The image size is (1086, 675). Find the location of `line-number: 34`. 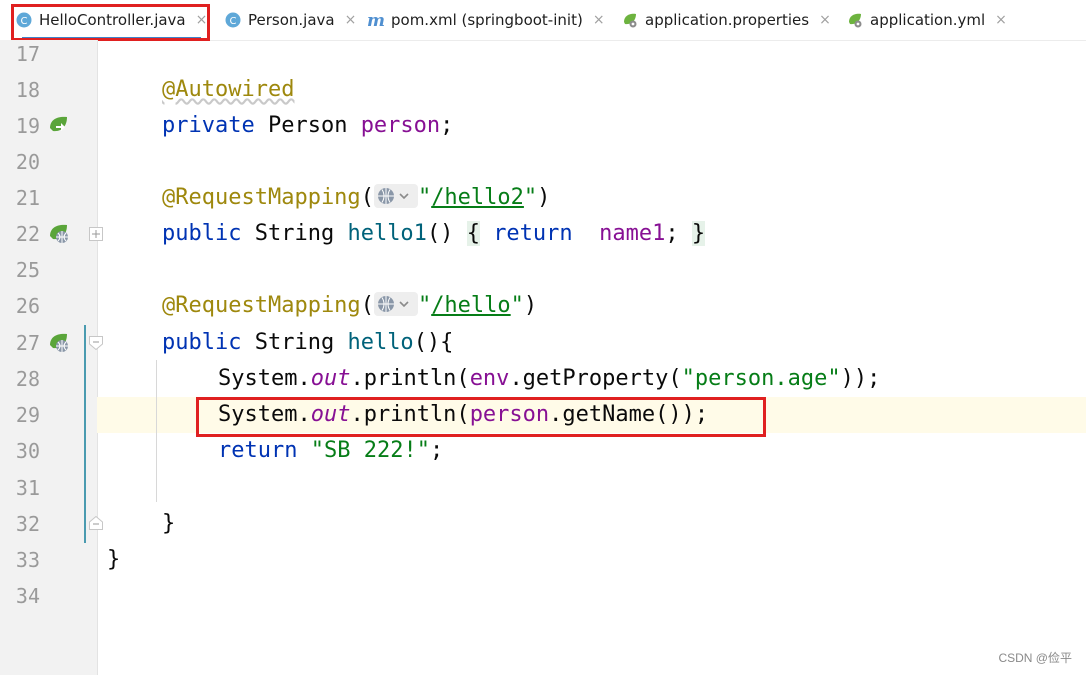

line-number: 34 is located at coordinates (27, 596).